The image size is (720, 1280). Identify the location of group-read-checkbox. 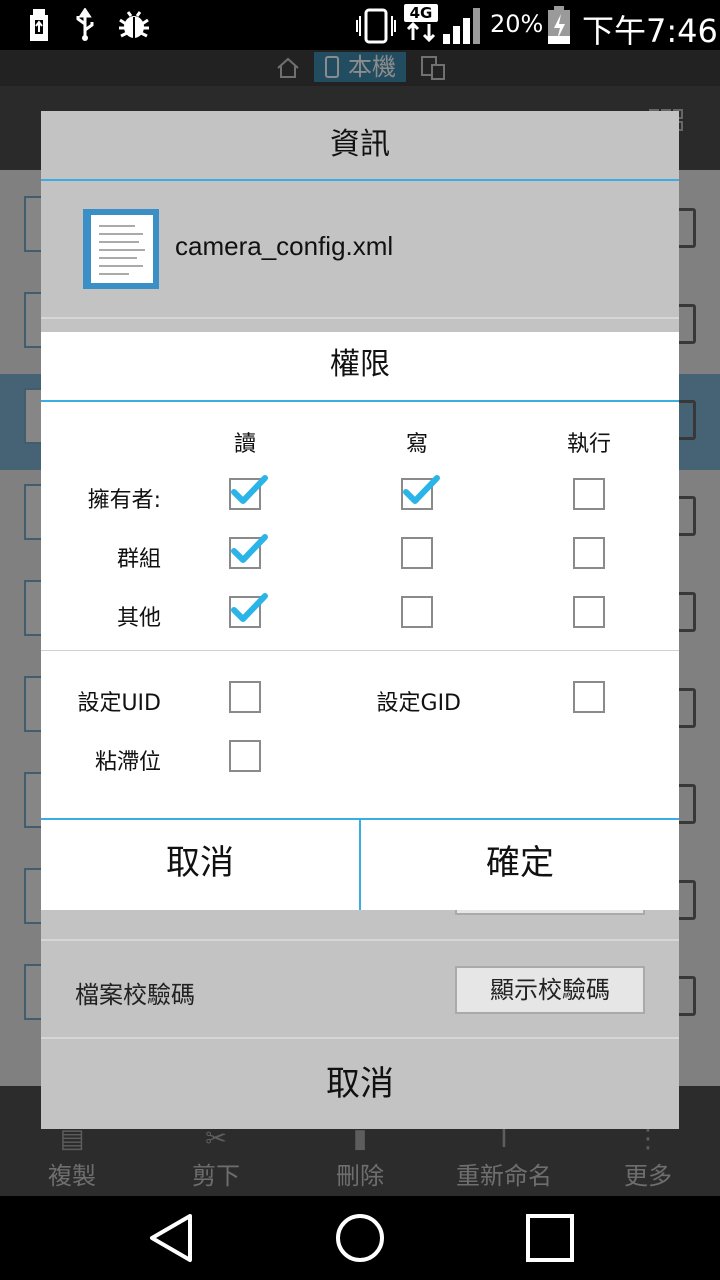
(248, 551).